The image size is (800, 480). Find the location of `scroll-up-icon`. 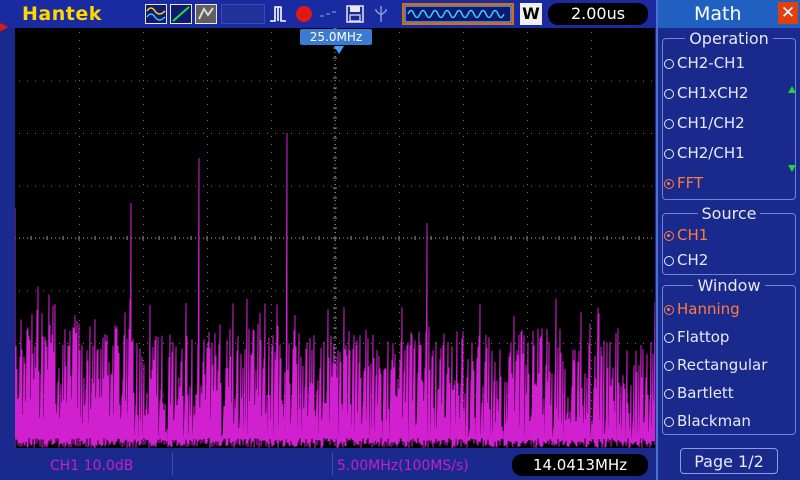

scroll-up-icon is located at coordinates (792, 89).